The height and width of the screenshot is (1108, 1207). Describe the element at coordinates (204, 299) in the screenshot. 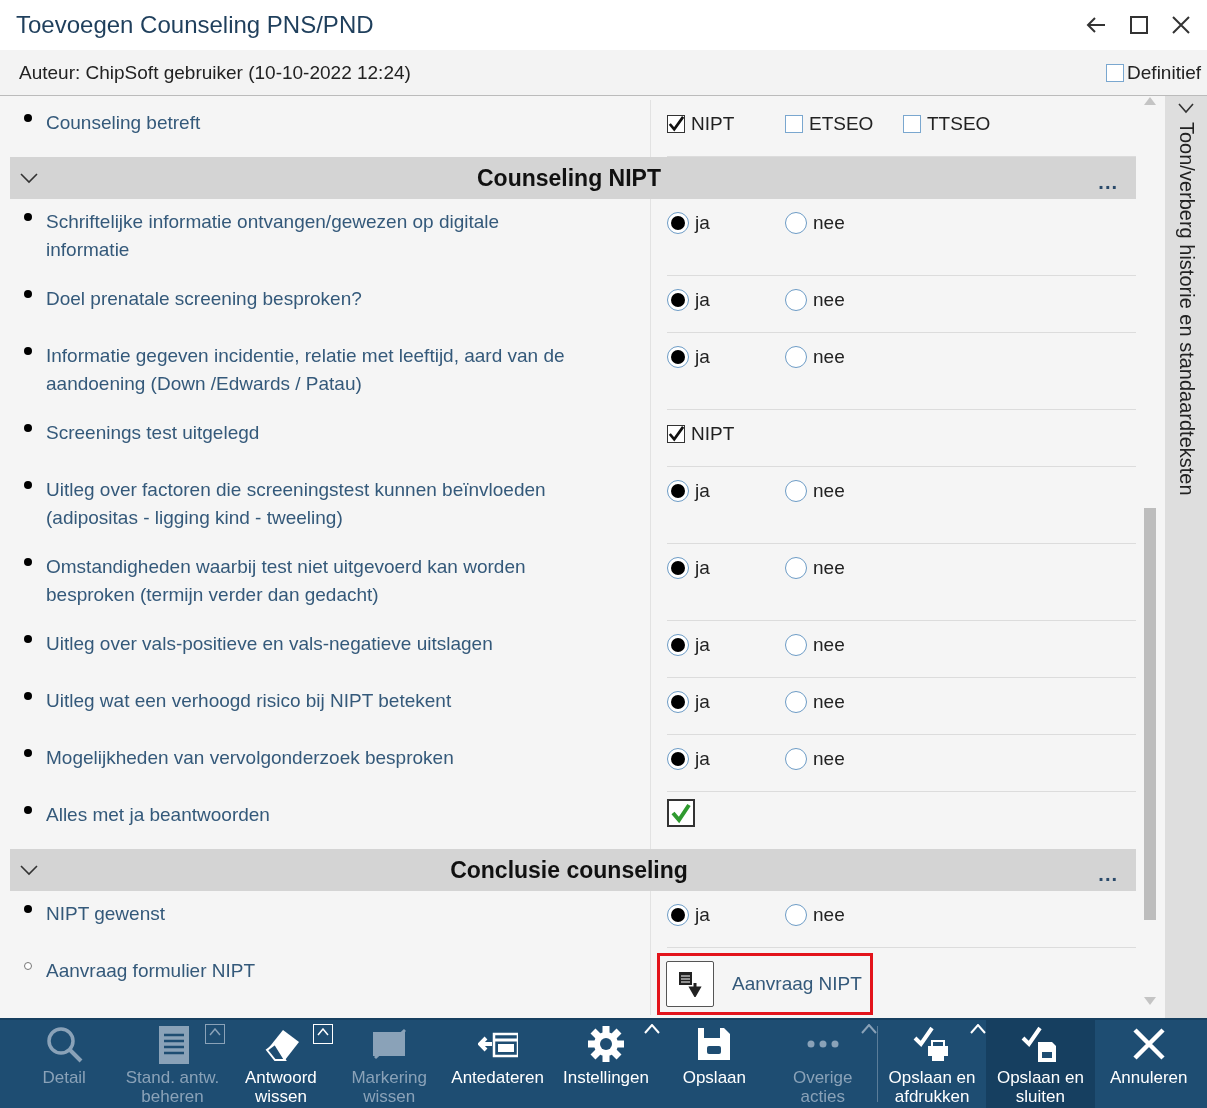

I see `question-label: Doel prenatale screening besproken?` at that location.